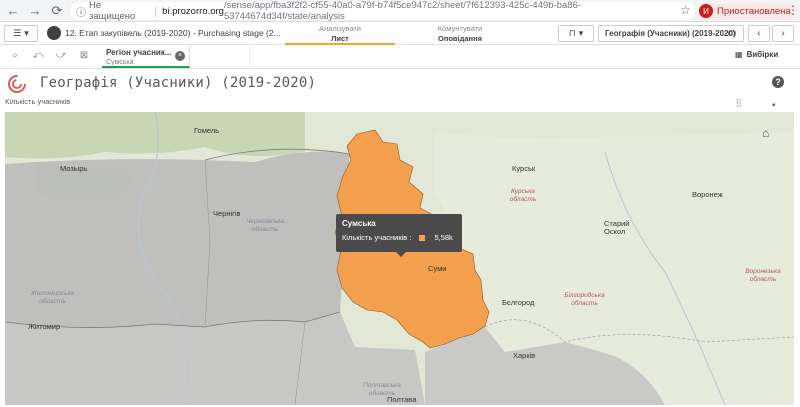 Image resolution: width=800 pixels, height=407 pixels. What do you see at coordinates (523, 195) in the screenshot?
I see `region-label: Курська область` at bounding box center [523, 195].